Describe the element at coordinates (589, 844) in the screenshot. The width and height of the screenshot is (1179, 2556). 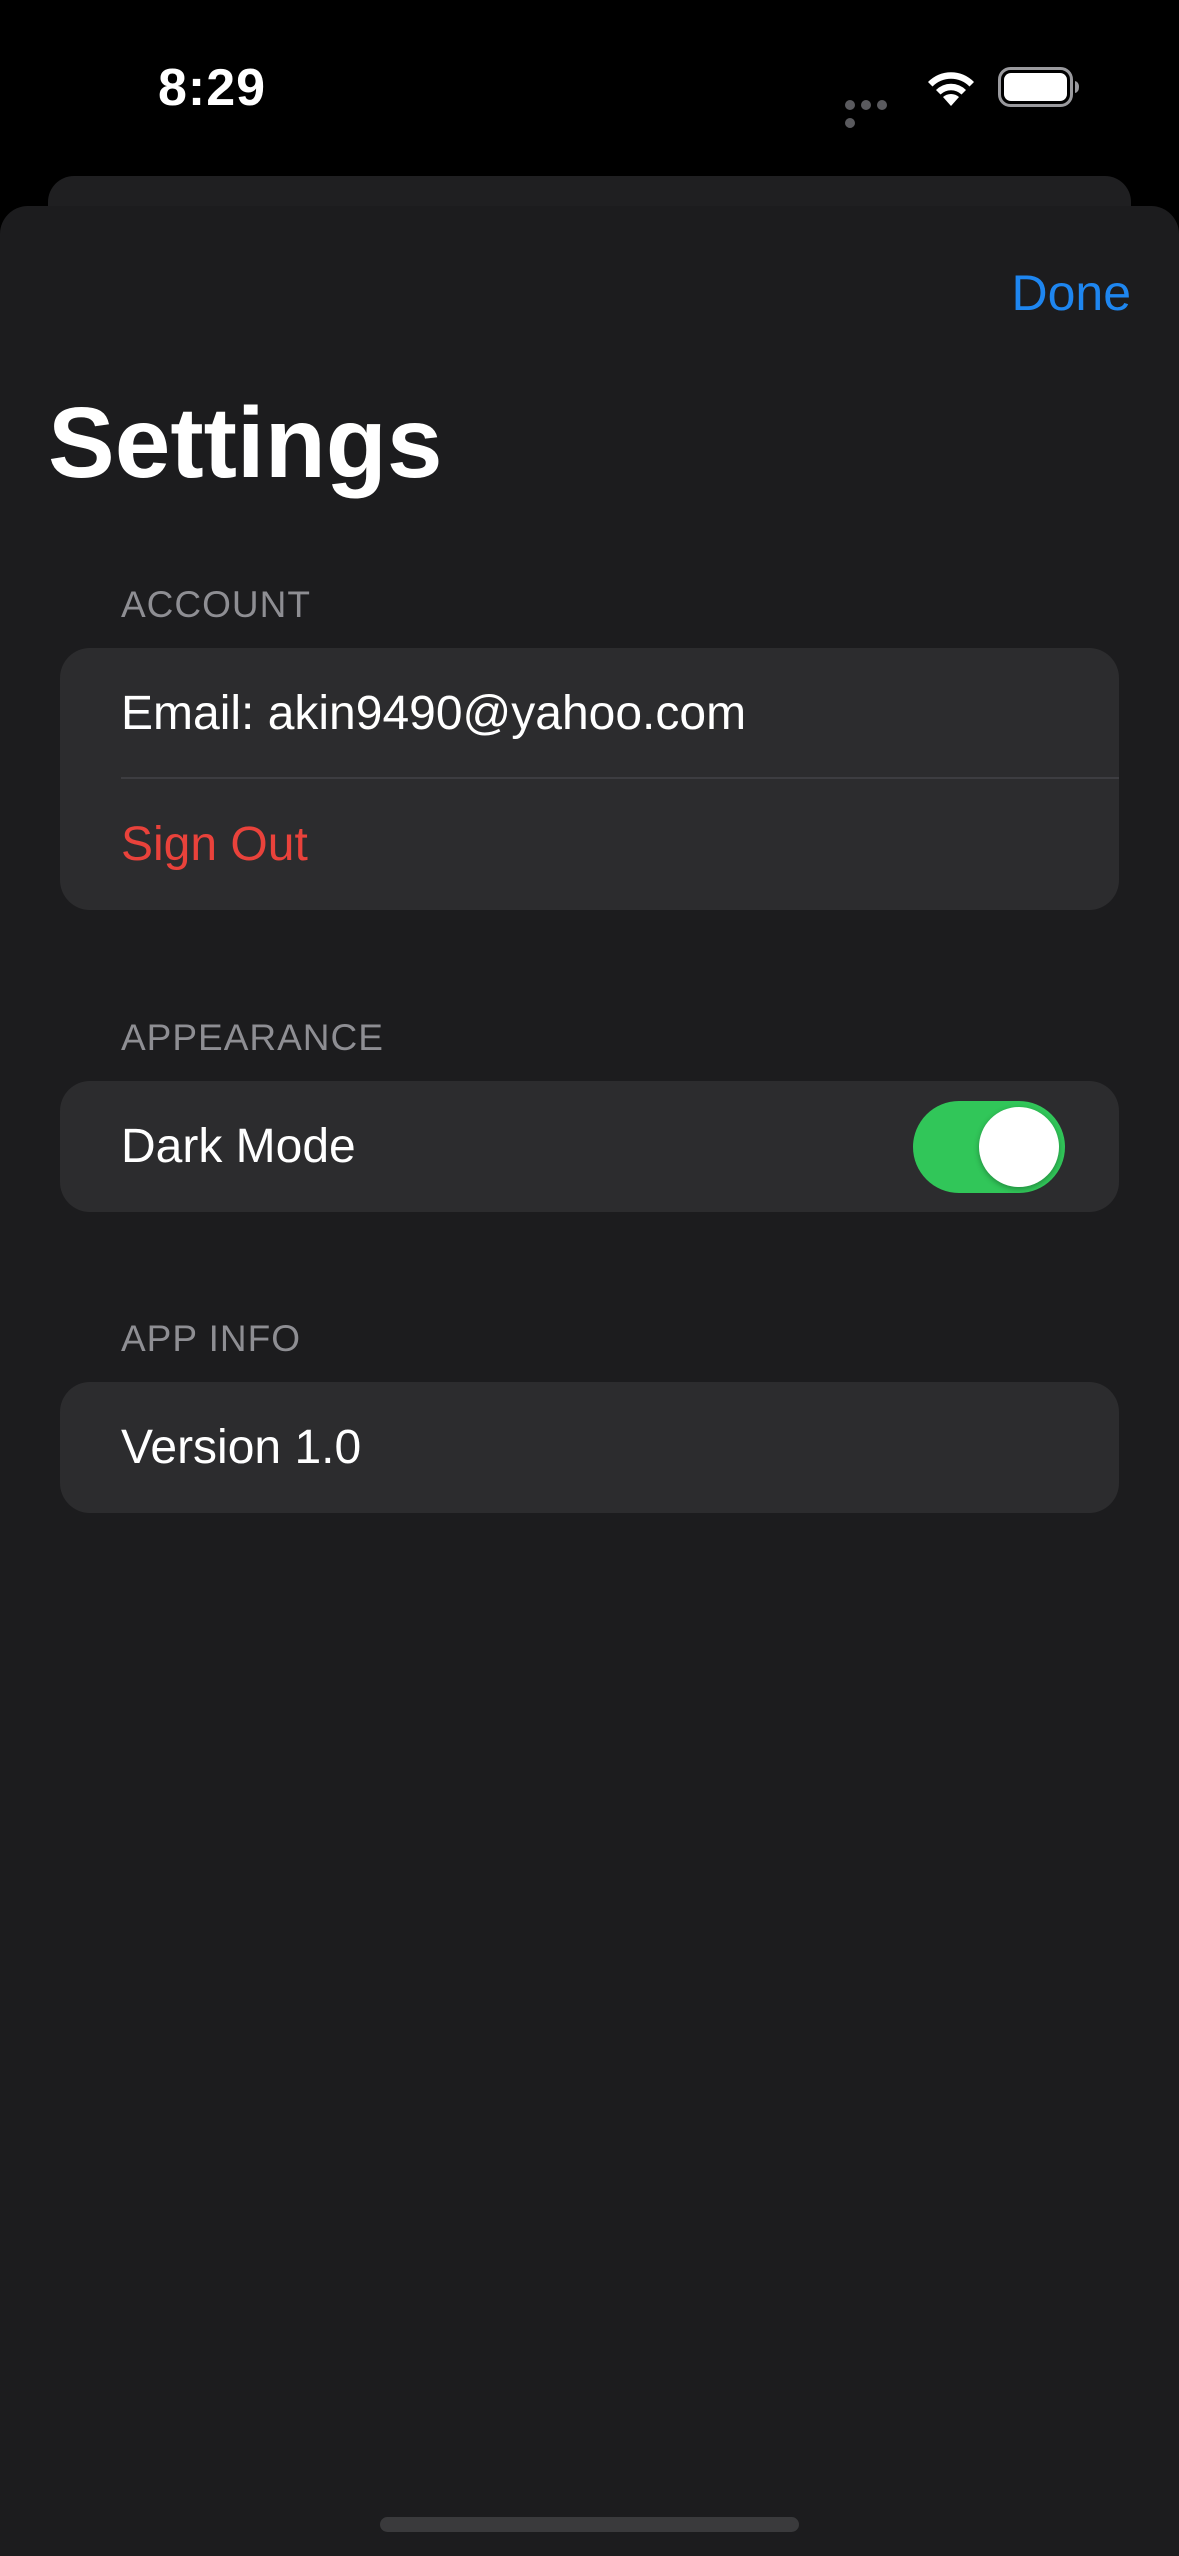
I see `sign-out-button: Sign Out` at that location.